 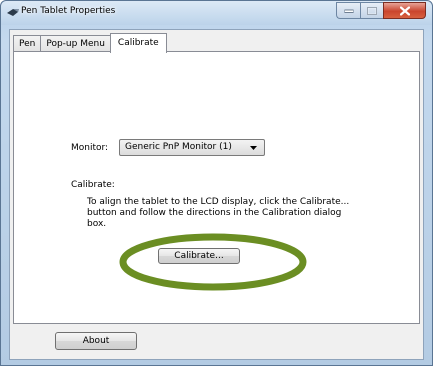 What do you see at coordinates (96, 341) in the screenshot?
I see `about-button: About` at bounding box center [96, 341].